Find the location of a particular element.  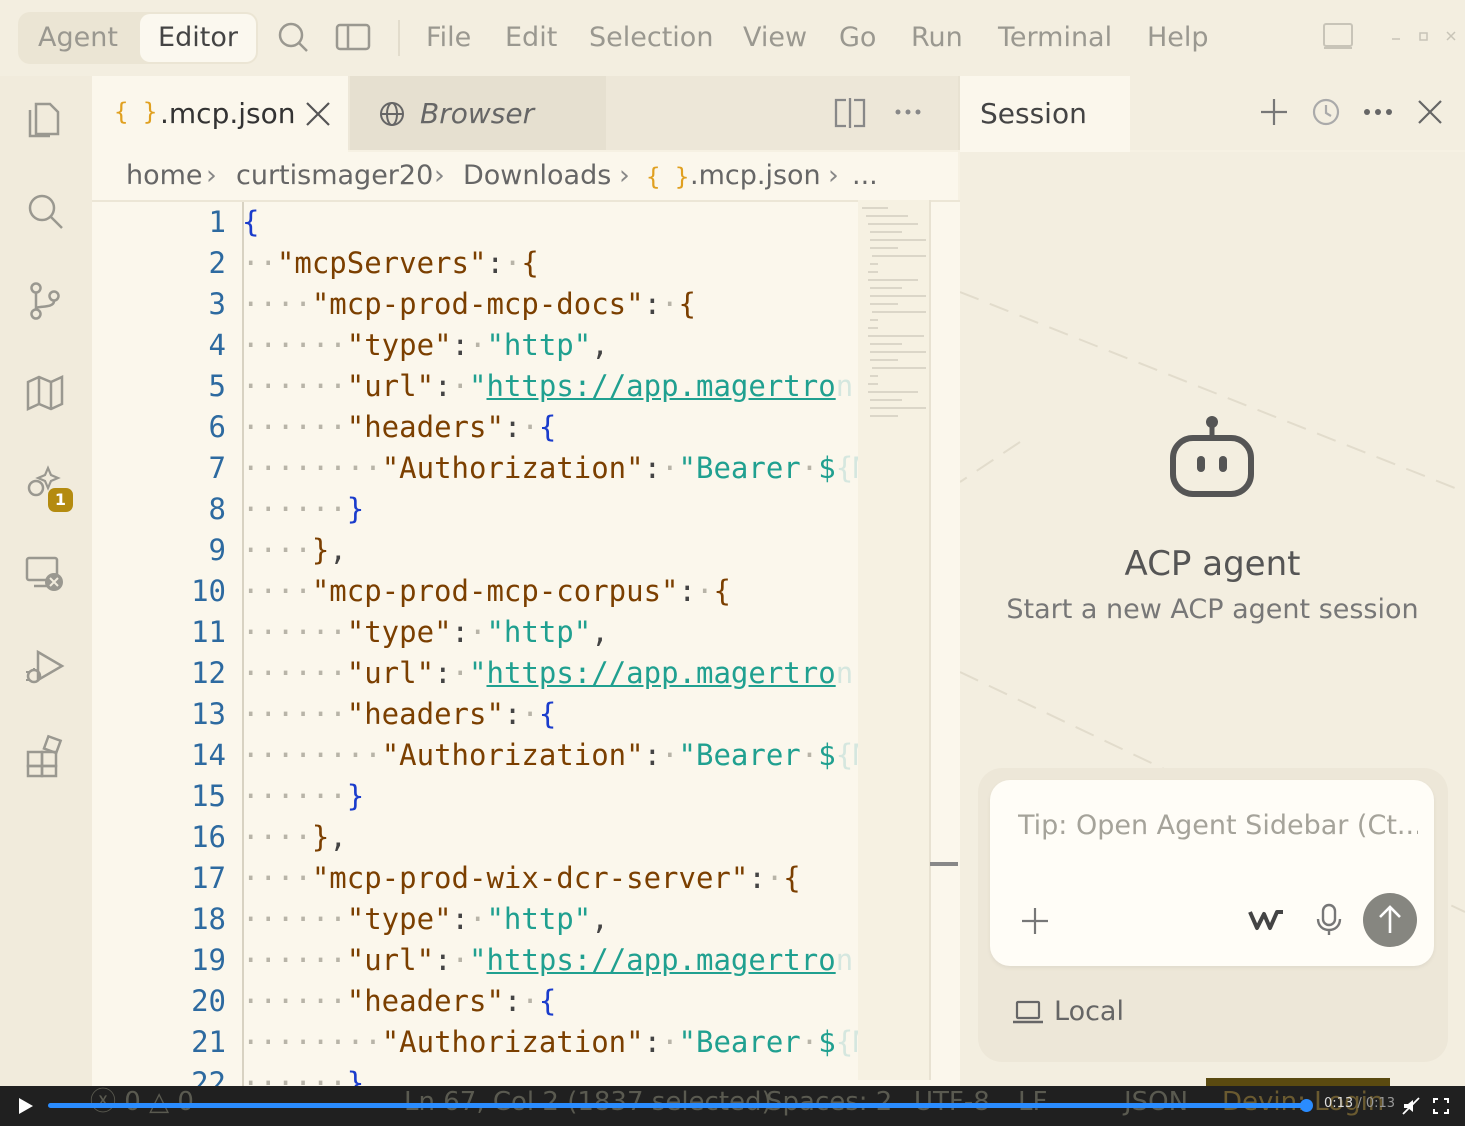

menu-run: Run is located at coordinates (937, 38).